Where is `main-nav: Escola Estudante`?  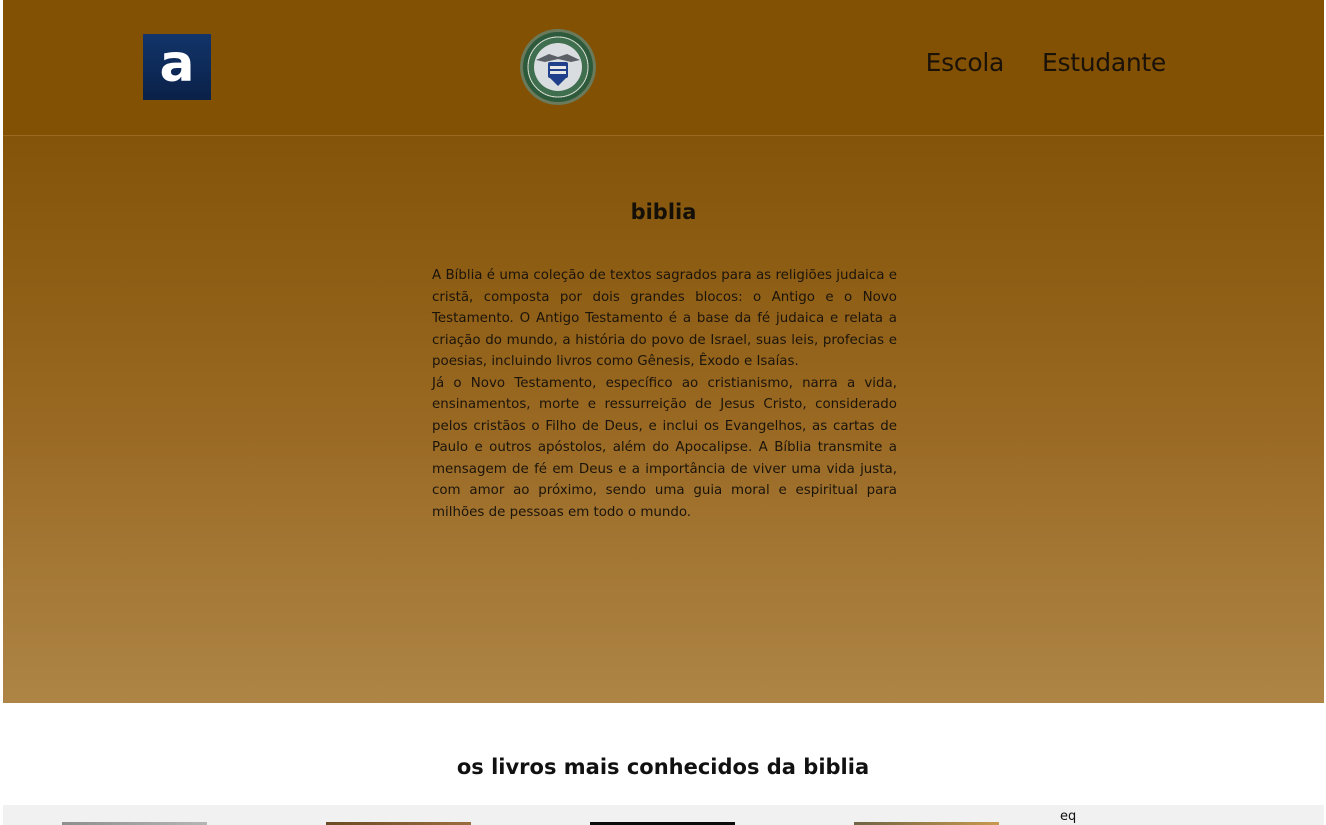
main-nav: Escola Estudante is located at coordinates (1046, 62).